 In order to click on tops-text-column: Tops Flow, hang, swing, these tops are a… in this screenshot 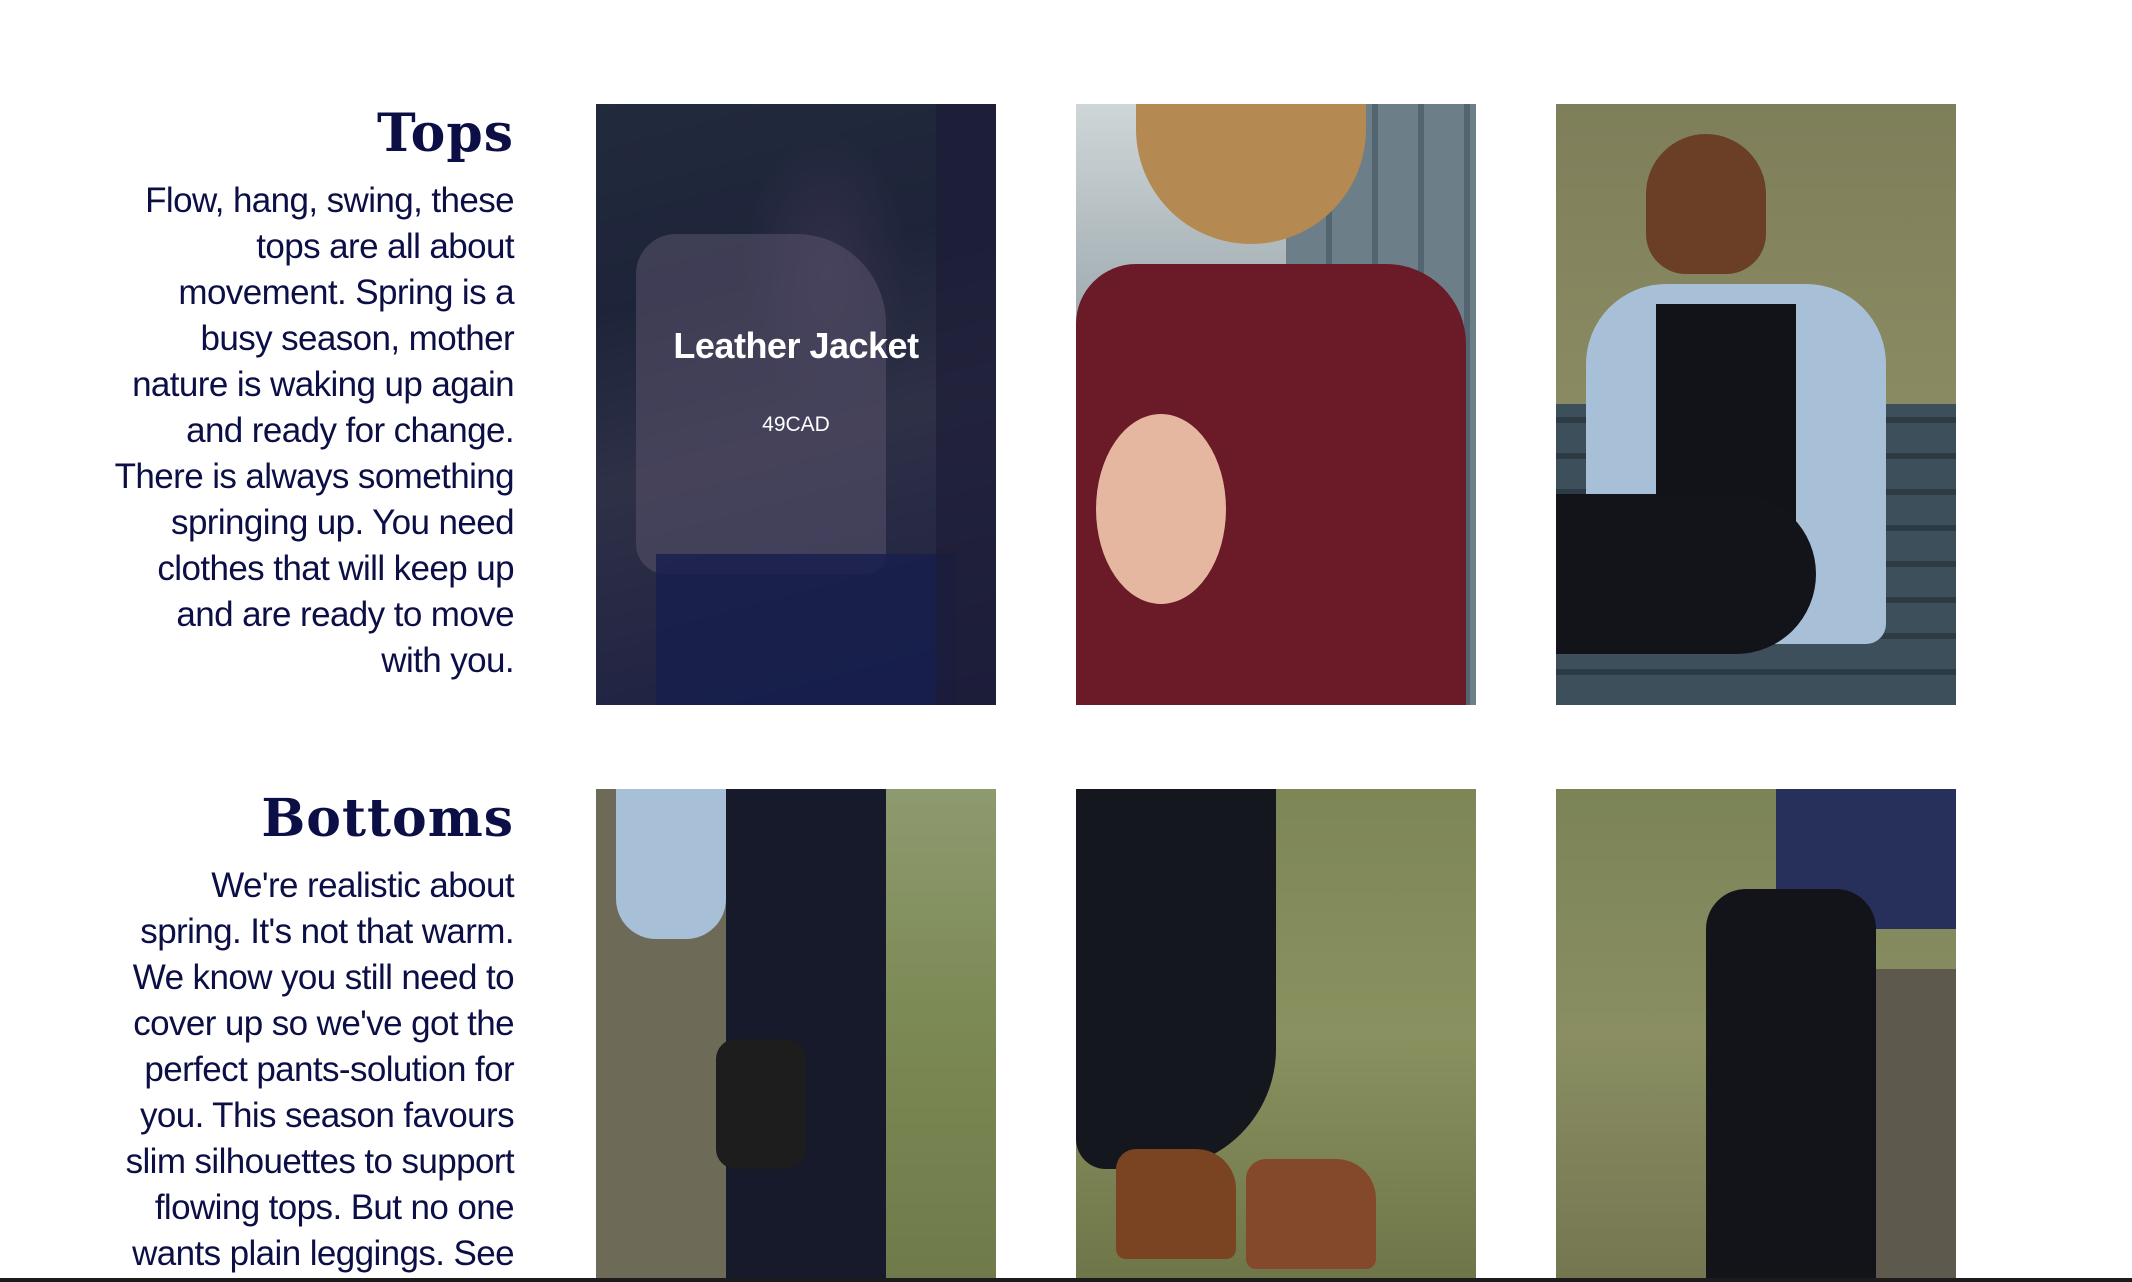, I will do `click(313, 393)`.